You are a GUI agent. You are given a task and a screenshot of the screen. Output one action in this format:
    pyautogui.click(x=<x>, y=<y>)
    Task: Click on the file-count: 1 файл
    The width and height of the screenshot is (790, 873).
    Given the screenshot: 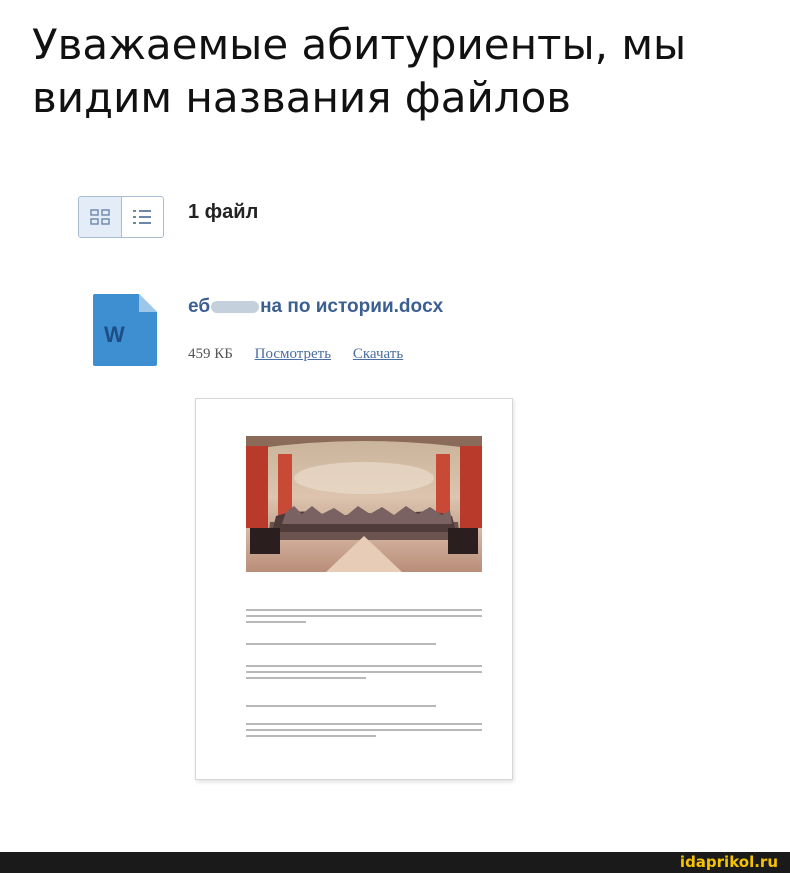 What is the action you would take?
    pyautogui.click(x=223, y=212)
    